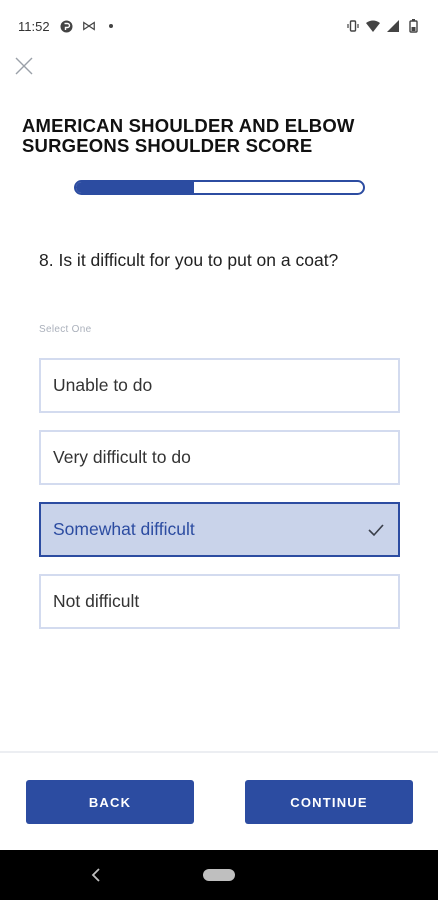 This screenshot has height=900, width=438. I want to click on answer-option-unable: Unable to do, so click(219, 385).